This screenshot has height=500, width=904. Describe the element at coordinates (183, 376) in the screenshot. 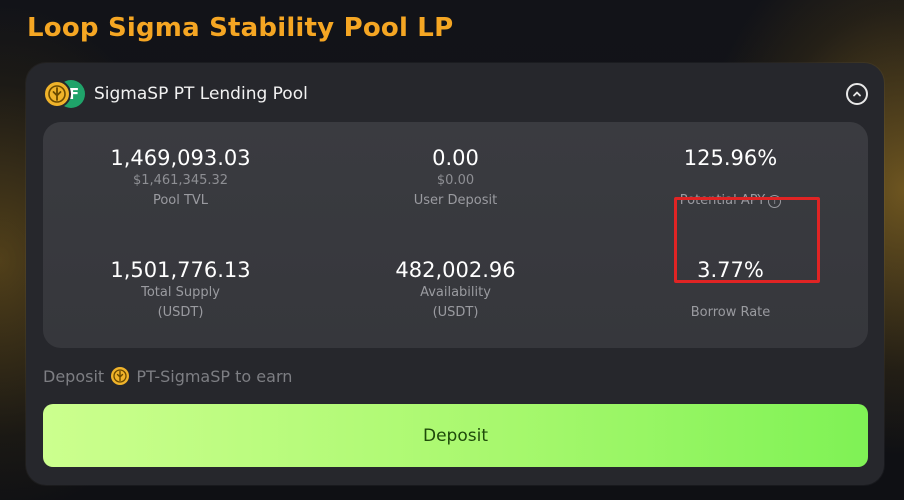

I see `deposit-hint-token: PT-SigmaSP` at that location.